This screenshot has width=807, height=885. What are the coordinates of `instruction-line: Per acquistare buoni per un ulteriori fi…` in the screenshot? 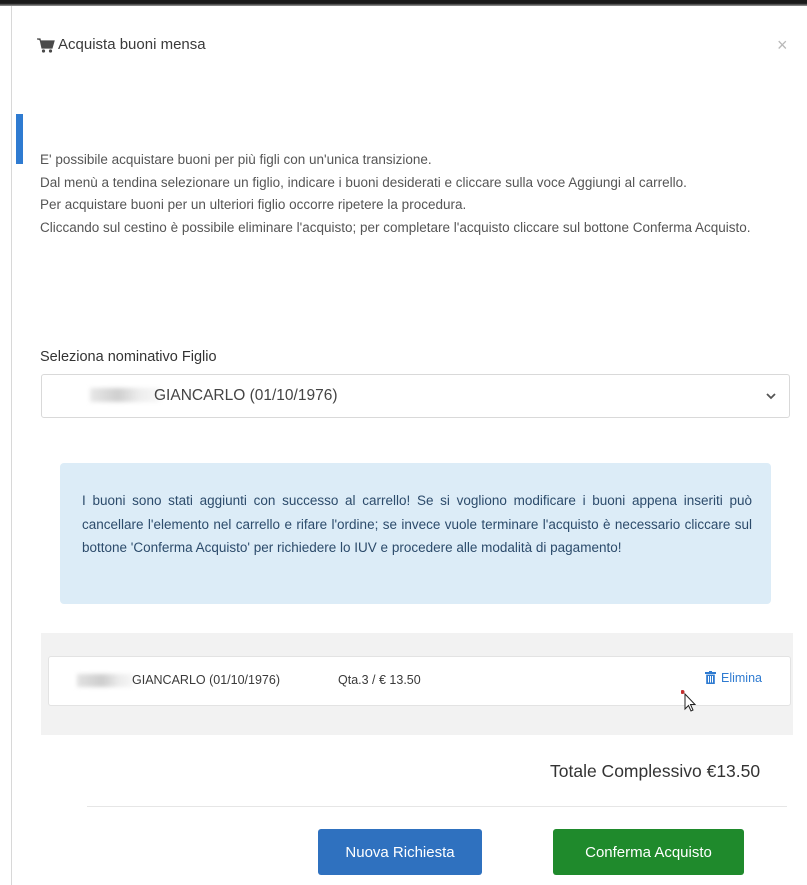 It's located at (253, 204).